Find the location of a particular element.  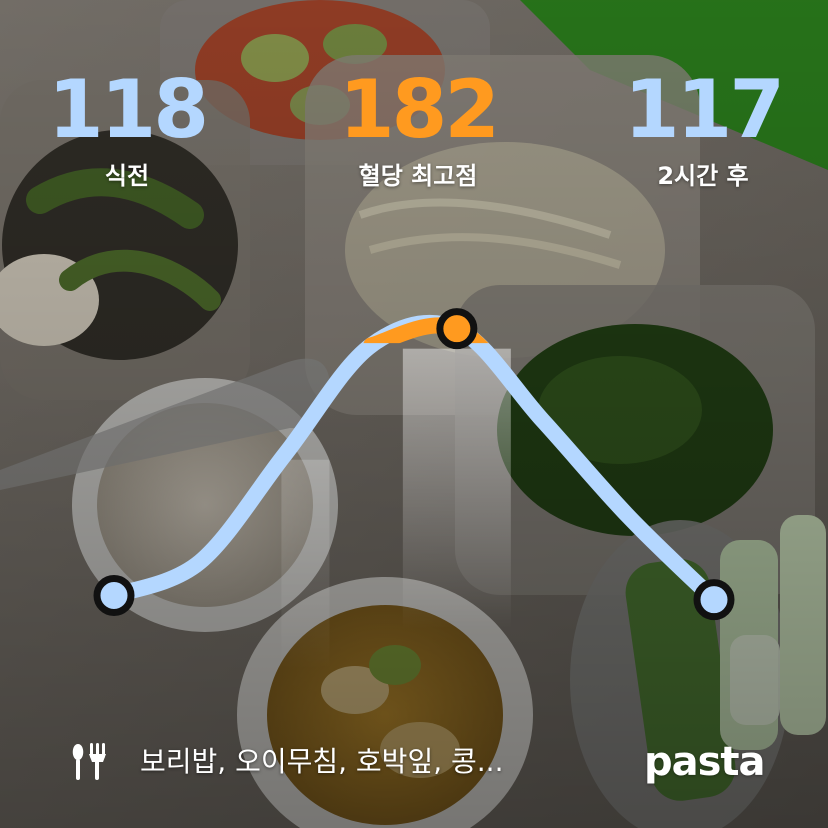

peak-value: 182 is located at coordinates (419, 109).